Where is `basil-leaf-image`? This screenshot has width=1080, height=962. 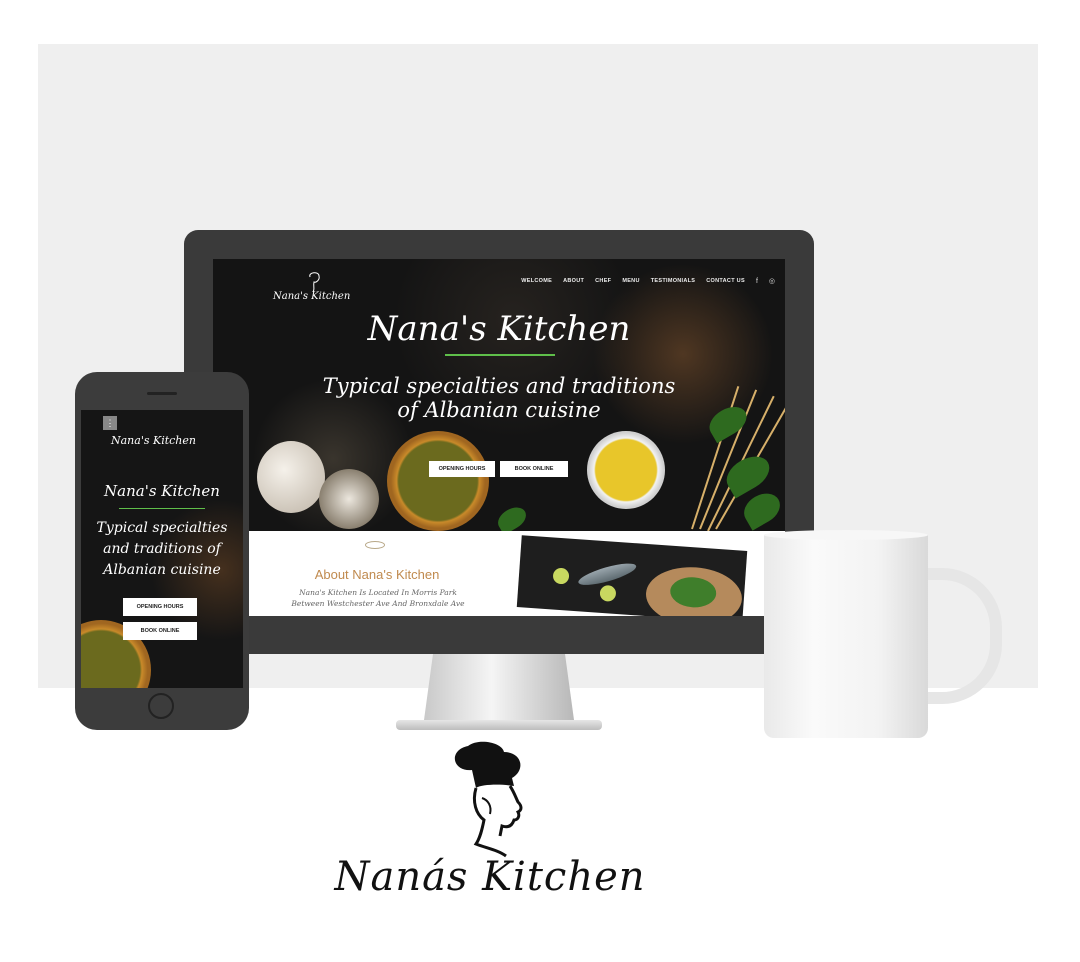 basil-leaf-image is located at coordinates (761, 509).